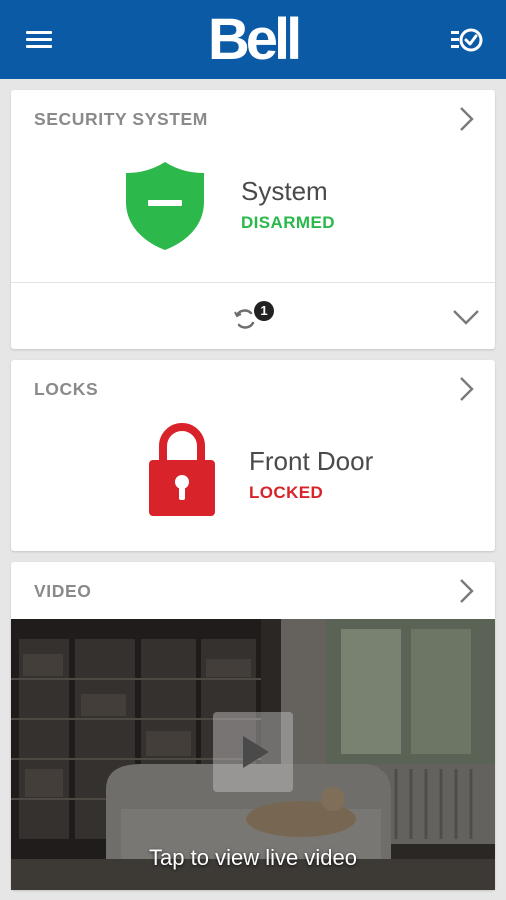 Image resolution: width=506 pixels, height=900 pixels. Describe the element at coordinates (284, 191) in the screenshot. I see `system-label: System` at that location.